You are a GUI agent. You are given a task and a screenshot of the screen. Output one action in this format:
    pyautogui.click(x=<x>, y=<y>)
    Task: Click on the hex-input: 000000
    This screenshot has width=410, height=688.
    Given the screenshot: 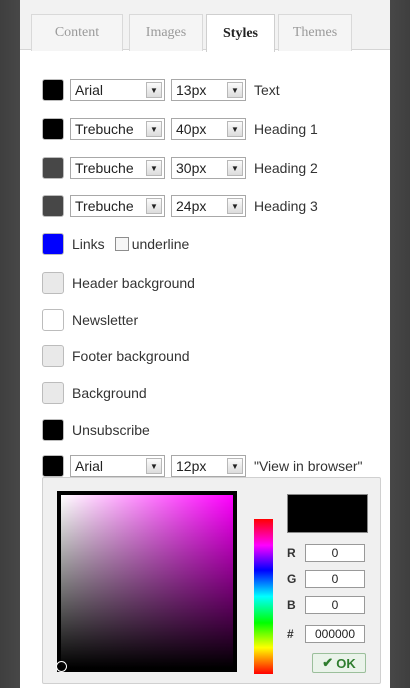 What is the action you would take?
    pyautogui.click(x=335, y=634)
    